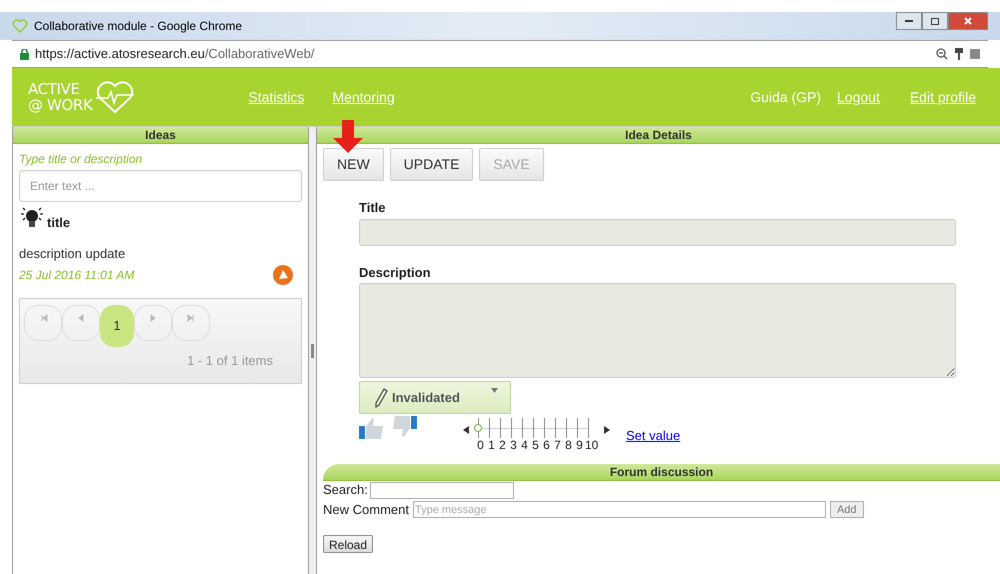  I want to click on key-icon, so click(959, 54).